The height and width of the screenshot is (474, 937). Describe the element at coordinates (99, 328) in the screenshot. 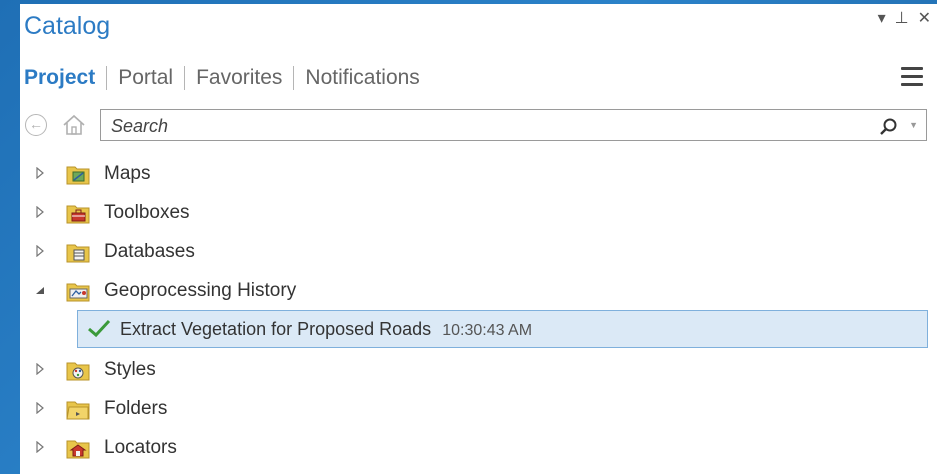

I see `success-checkmark-icon` at that location.